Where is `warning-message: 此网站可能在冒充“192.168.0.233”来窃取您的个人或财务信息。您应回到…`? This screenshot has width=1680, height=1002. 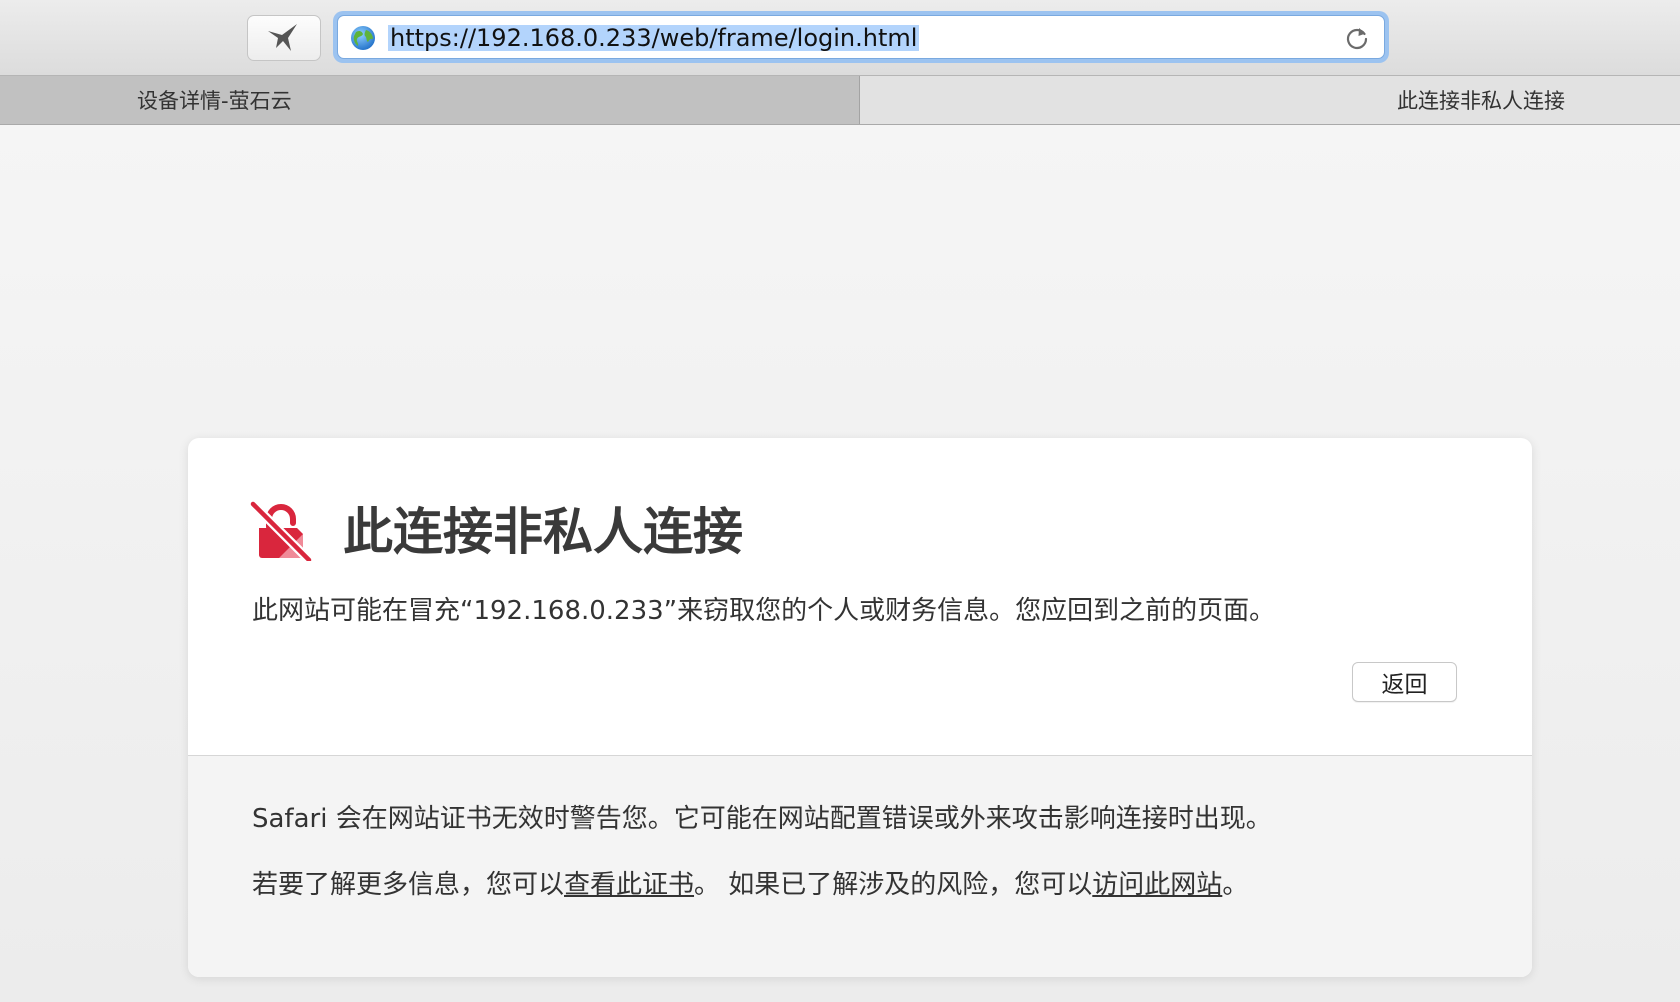 warning-message: 此网站可能在冒充“192.168.0.233”来窃取您的个人或财务信息。您应回到… is located at coordinates (764, 611).